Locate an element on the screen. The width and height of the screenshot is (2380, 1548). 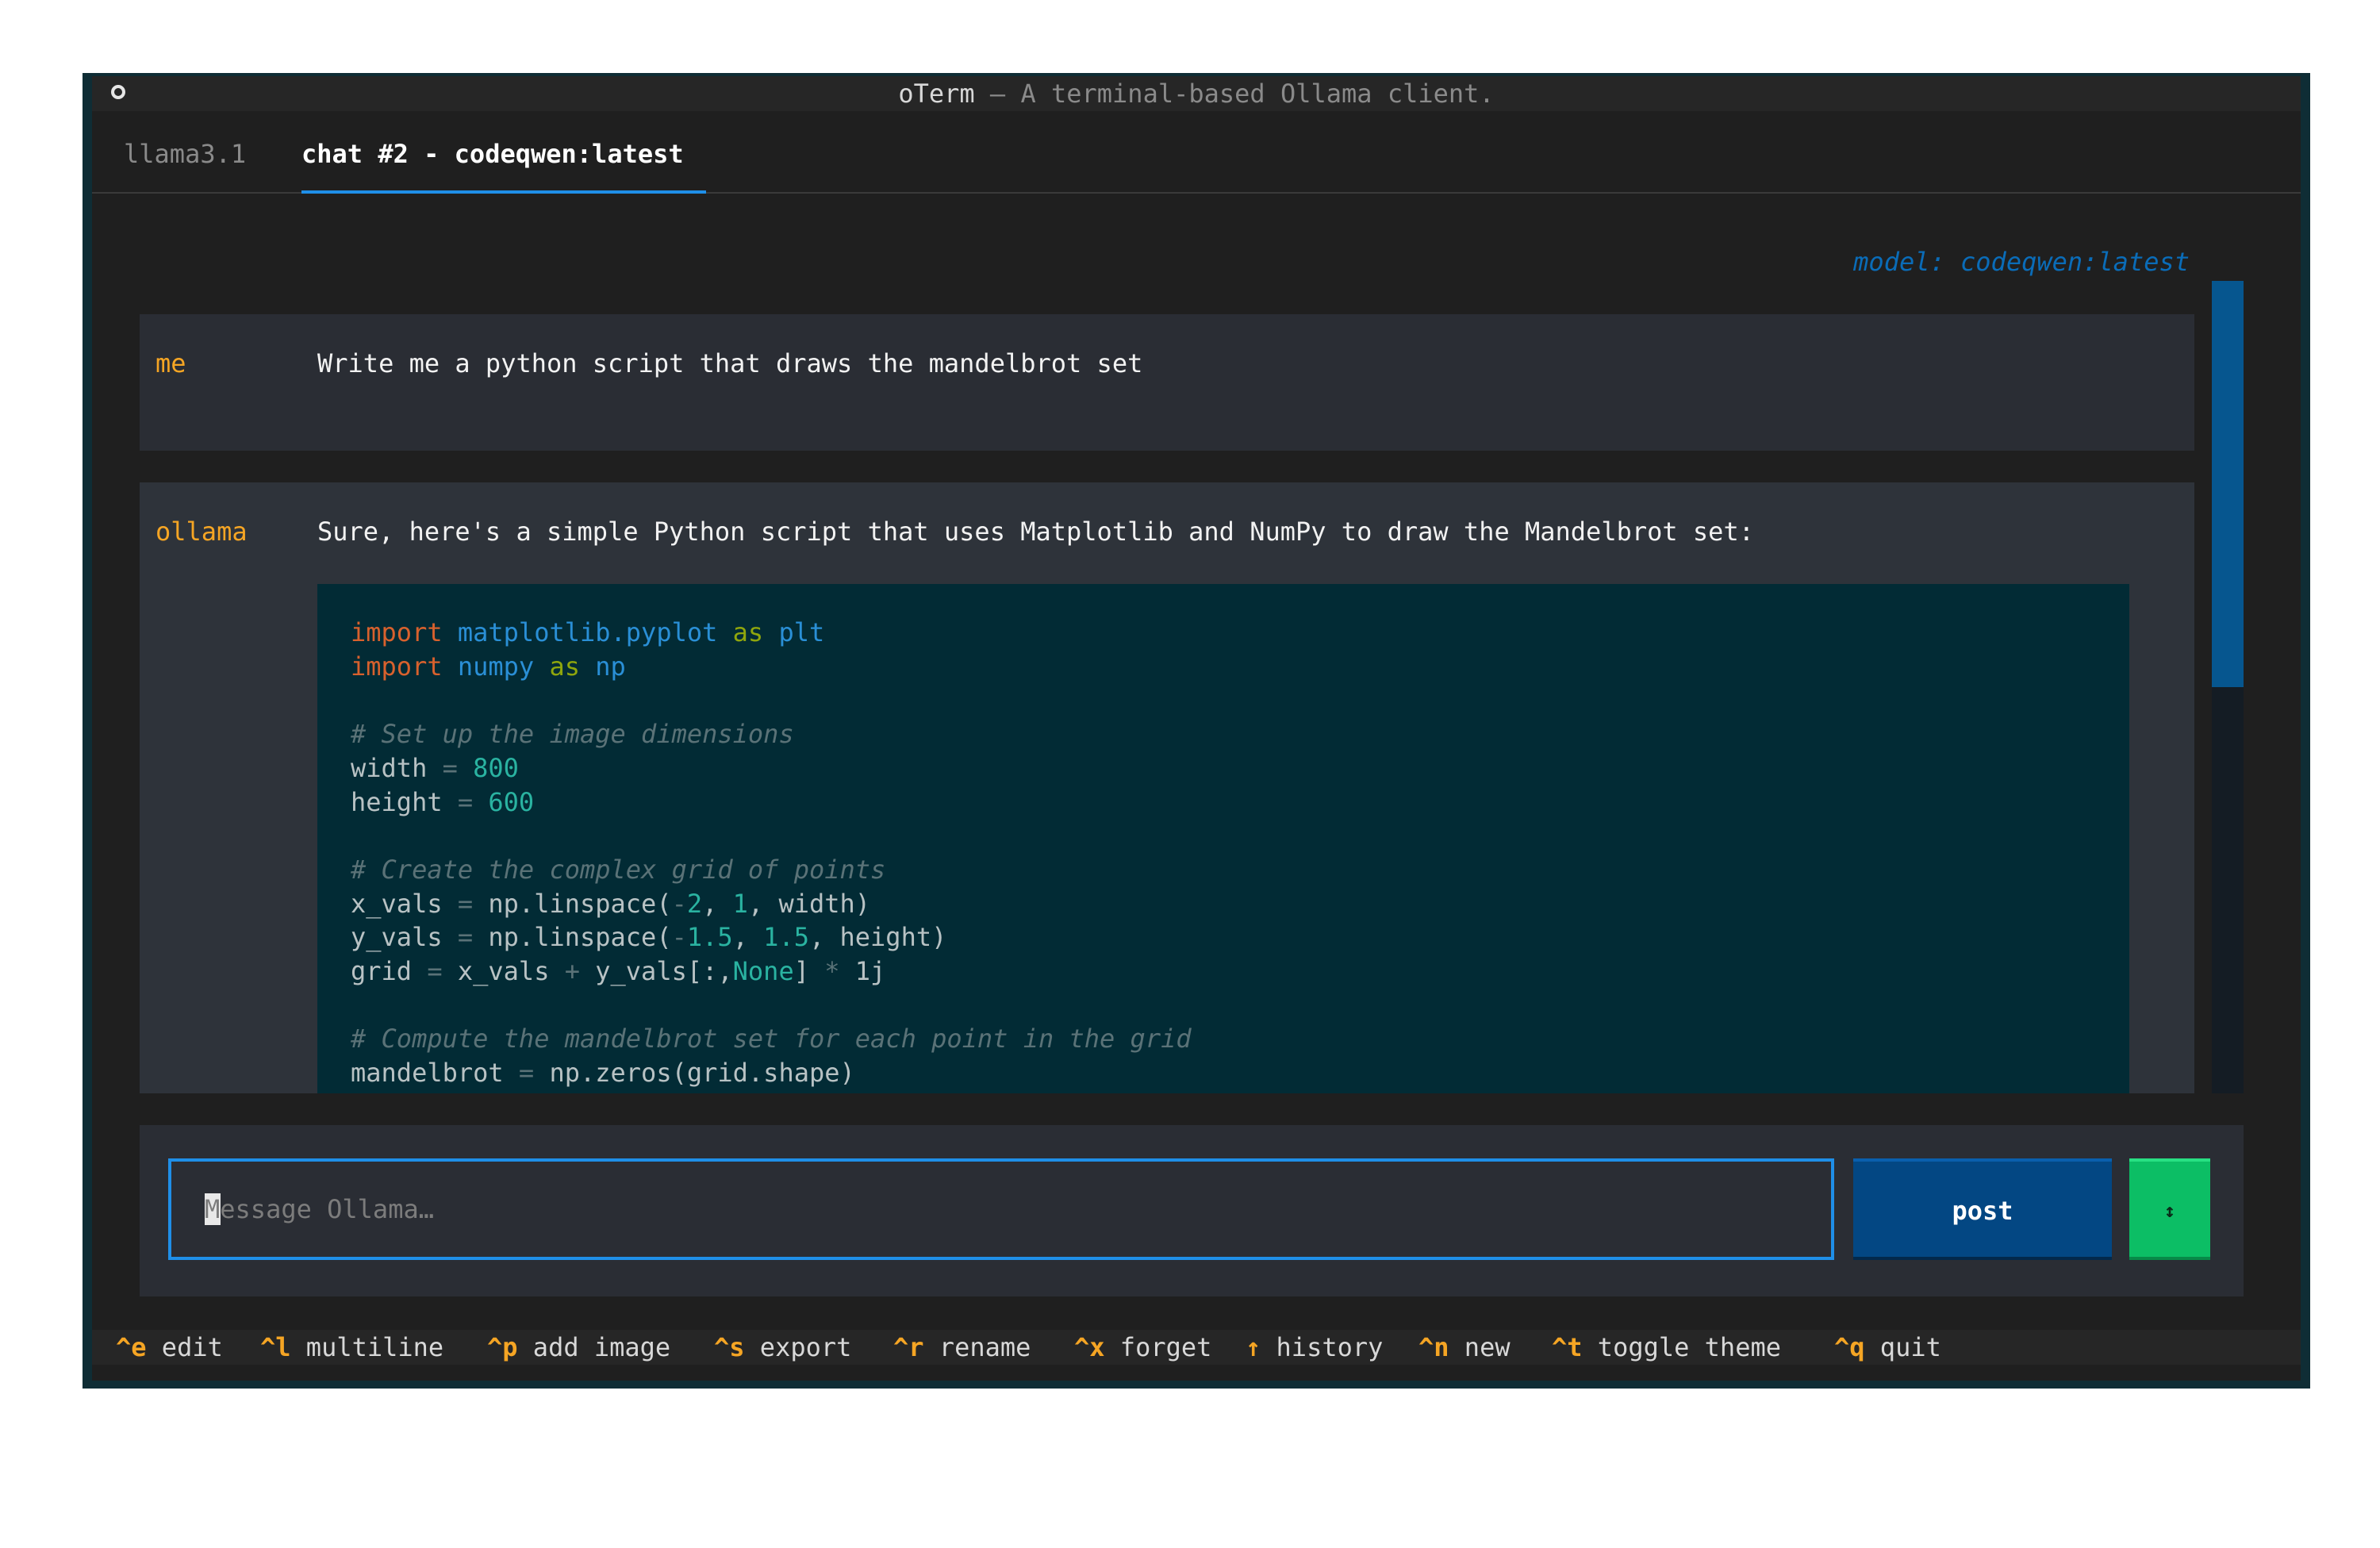
code-line: # Set up the image dimensions is located at coordinates (572, 735).